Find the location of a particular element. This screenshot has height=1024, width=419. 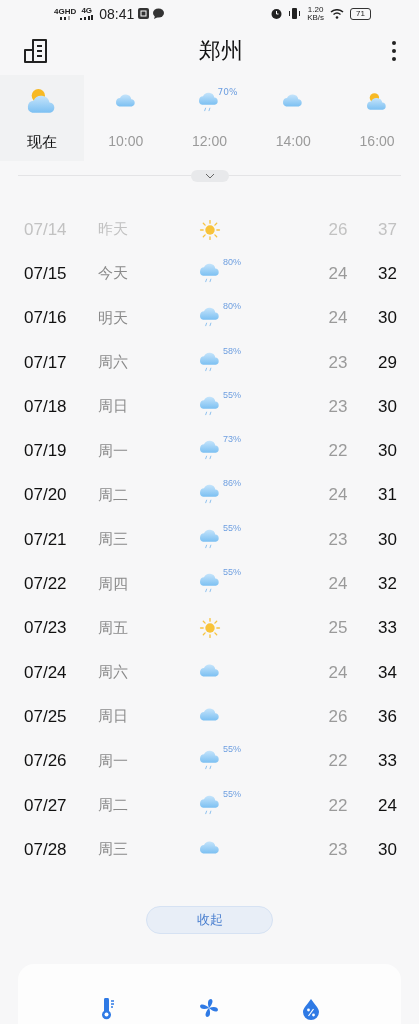

weekday-label: 周五 is located at coordinates (113, 628).